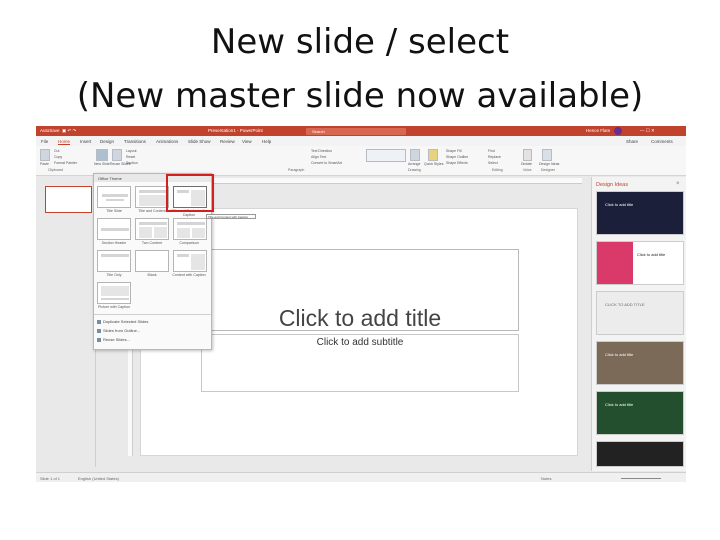 The width and height of the screenshot is (720, 540). What do you see at coordinates (152, 197) in the screenshot?
I see `layout-title-and-content` at bounding box center [152, 197].